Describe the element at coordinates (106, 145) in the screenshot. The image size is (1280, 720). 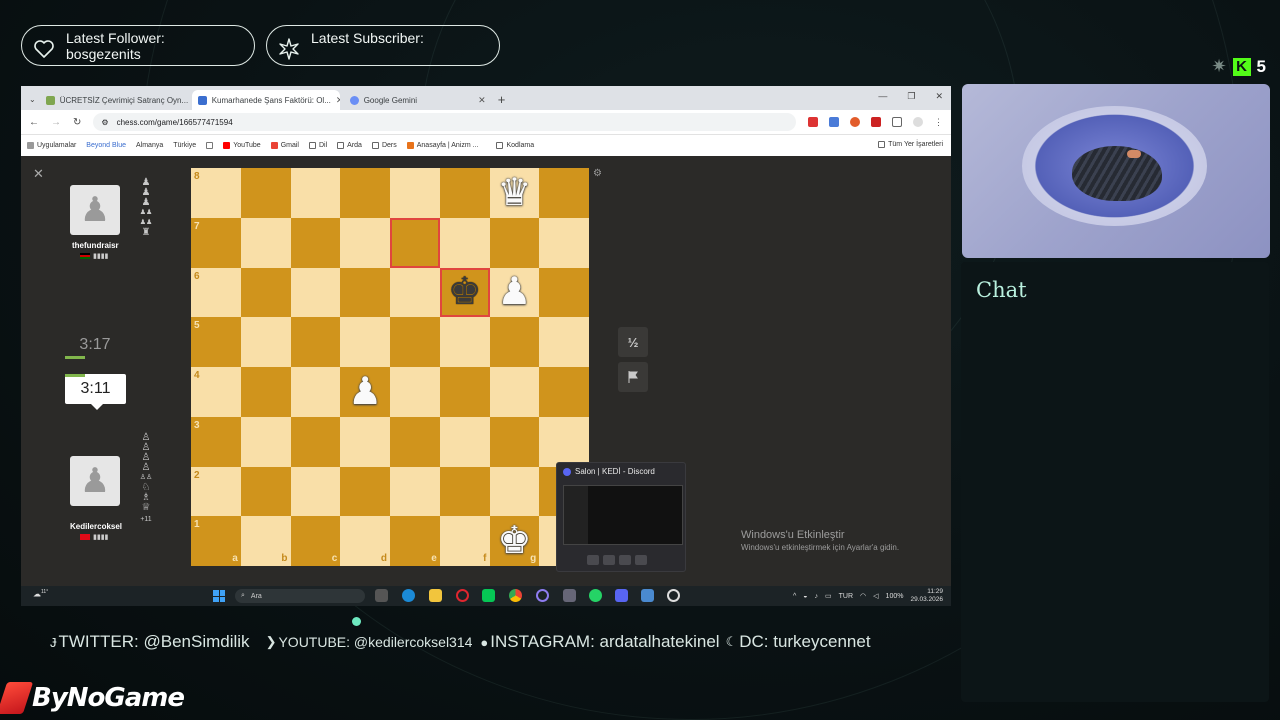
I see `bookmark-beyond-blue: Beyond Blue` at that location.